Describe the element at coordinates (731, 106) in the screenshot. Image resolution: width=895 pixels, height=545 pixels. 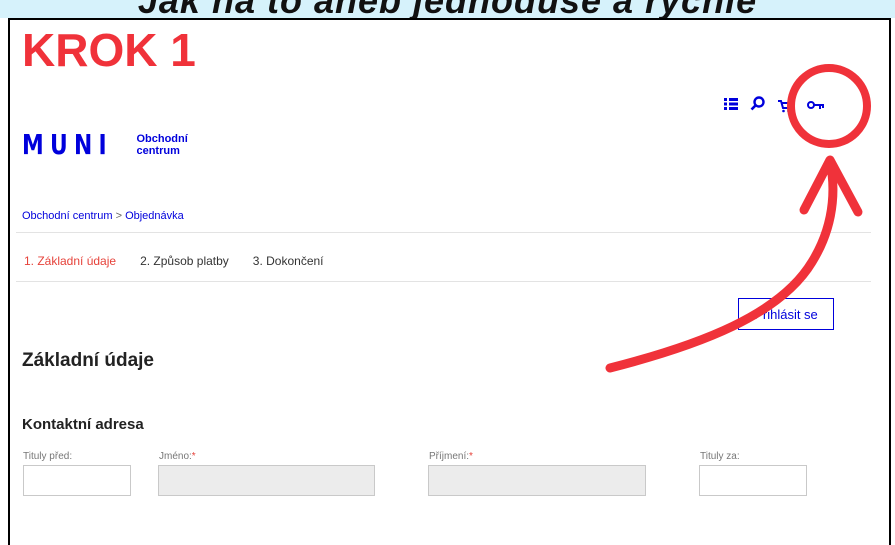
I see `list-icon` at that location.